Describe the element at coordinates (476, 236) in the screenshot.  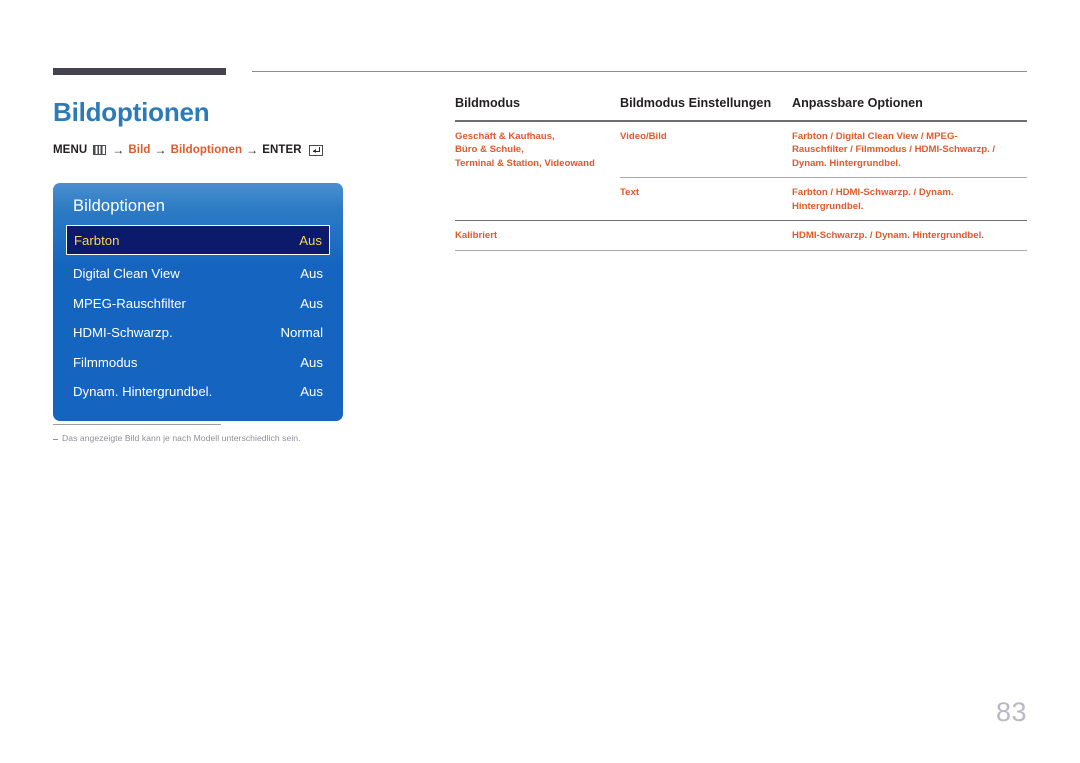
I see `table-cell-mode: Kalibriert` at that location.